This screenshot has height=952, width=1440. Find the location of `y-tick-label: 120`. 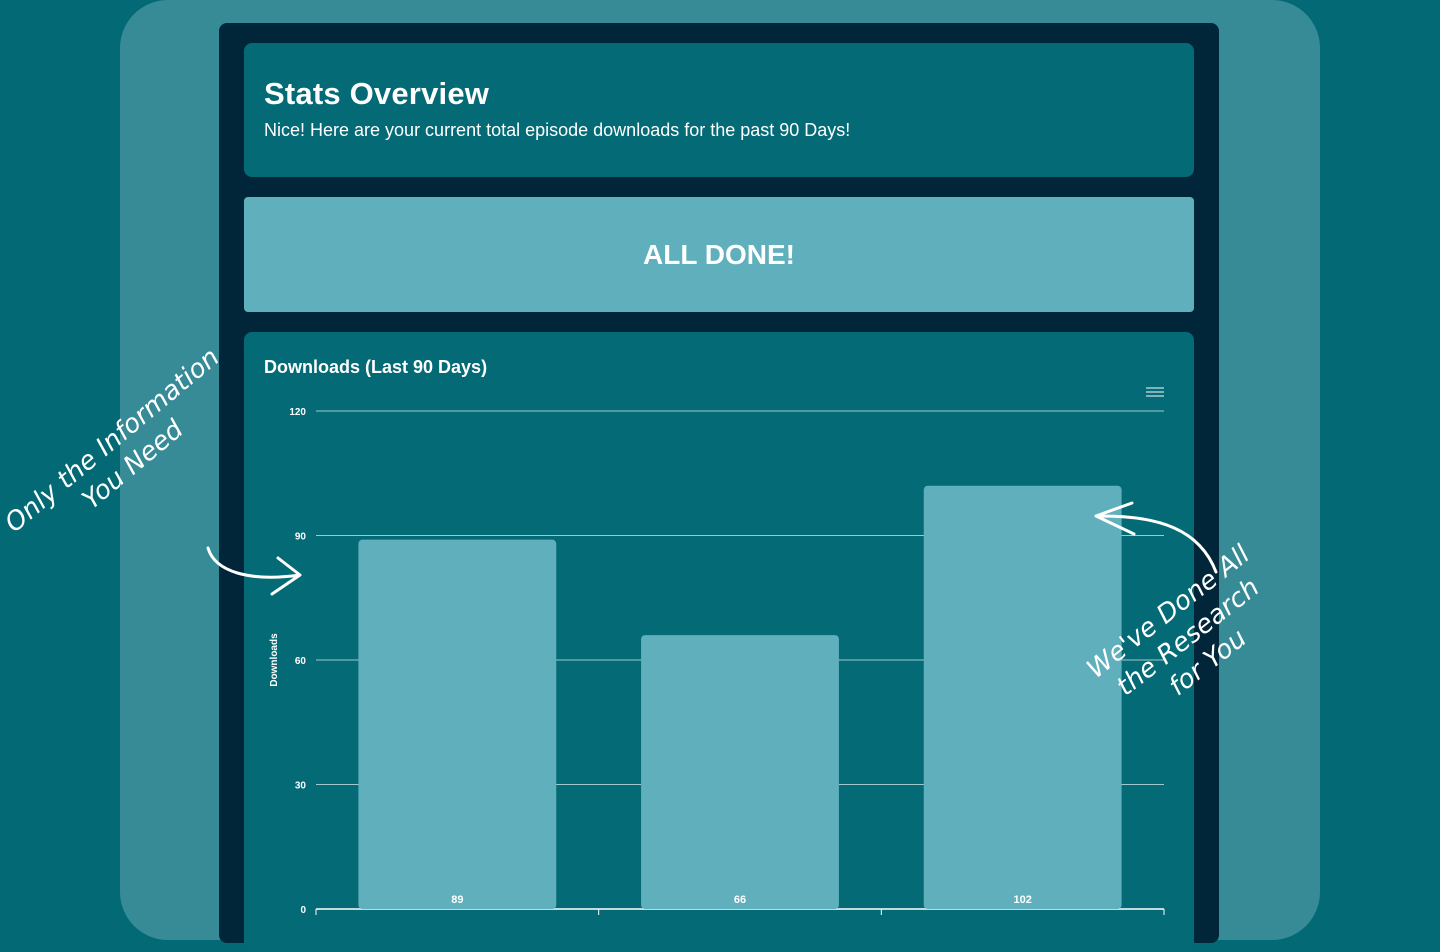

y-tick-label: 120 is located at coordinates (297, 412).